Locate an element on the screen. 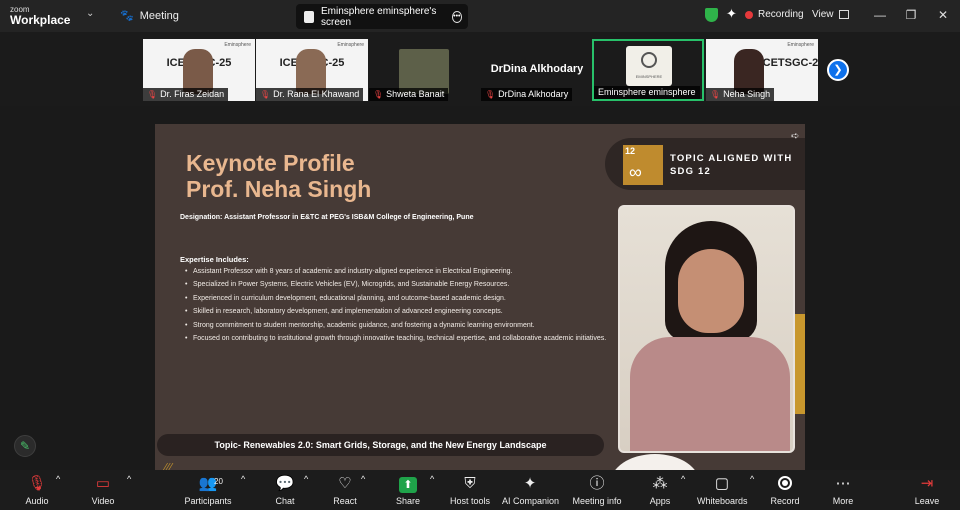  participants-label: Participants is located at coordinates (208, 501).